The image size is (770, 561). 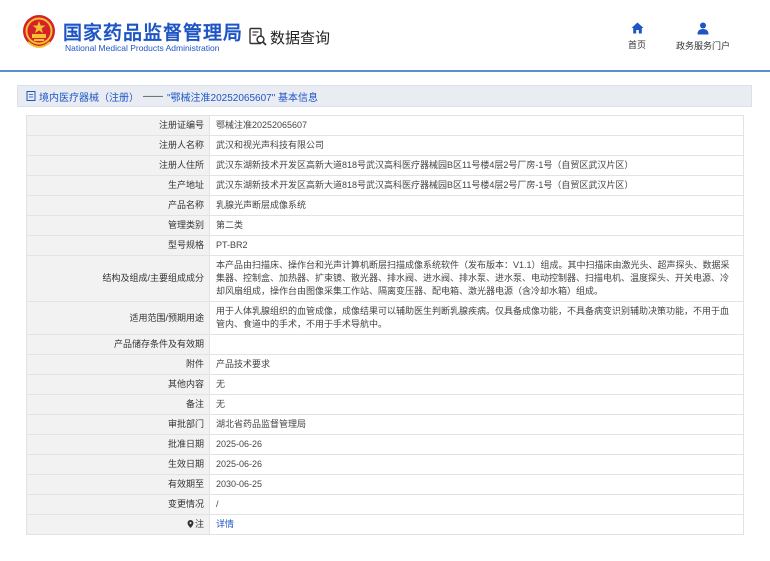 I want to click on field-value: 详情, so click(x=476, y=524).